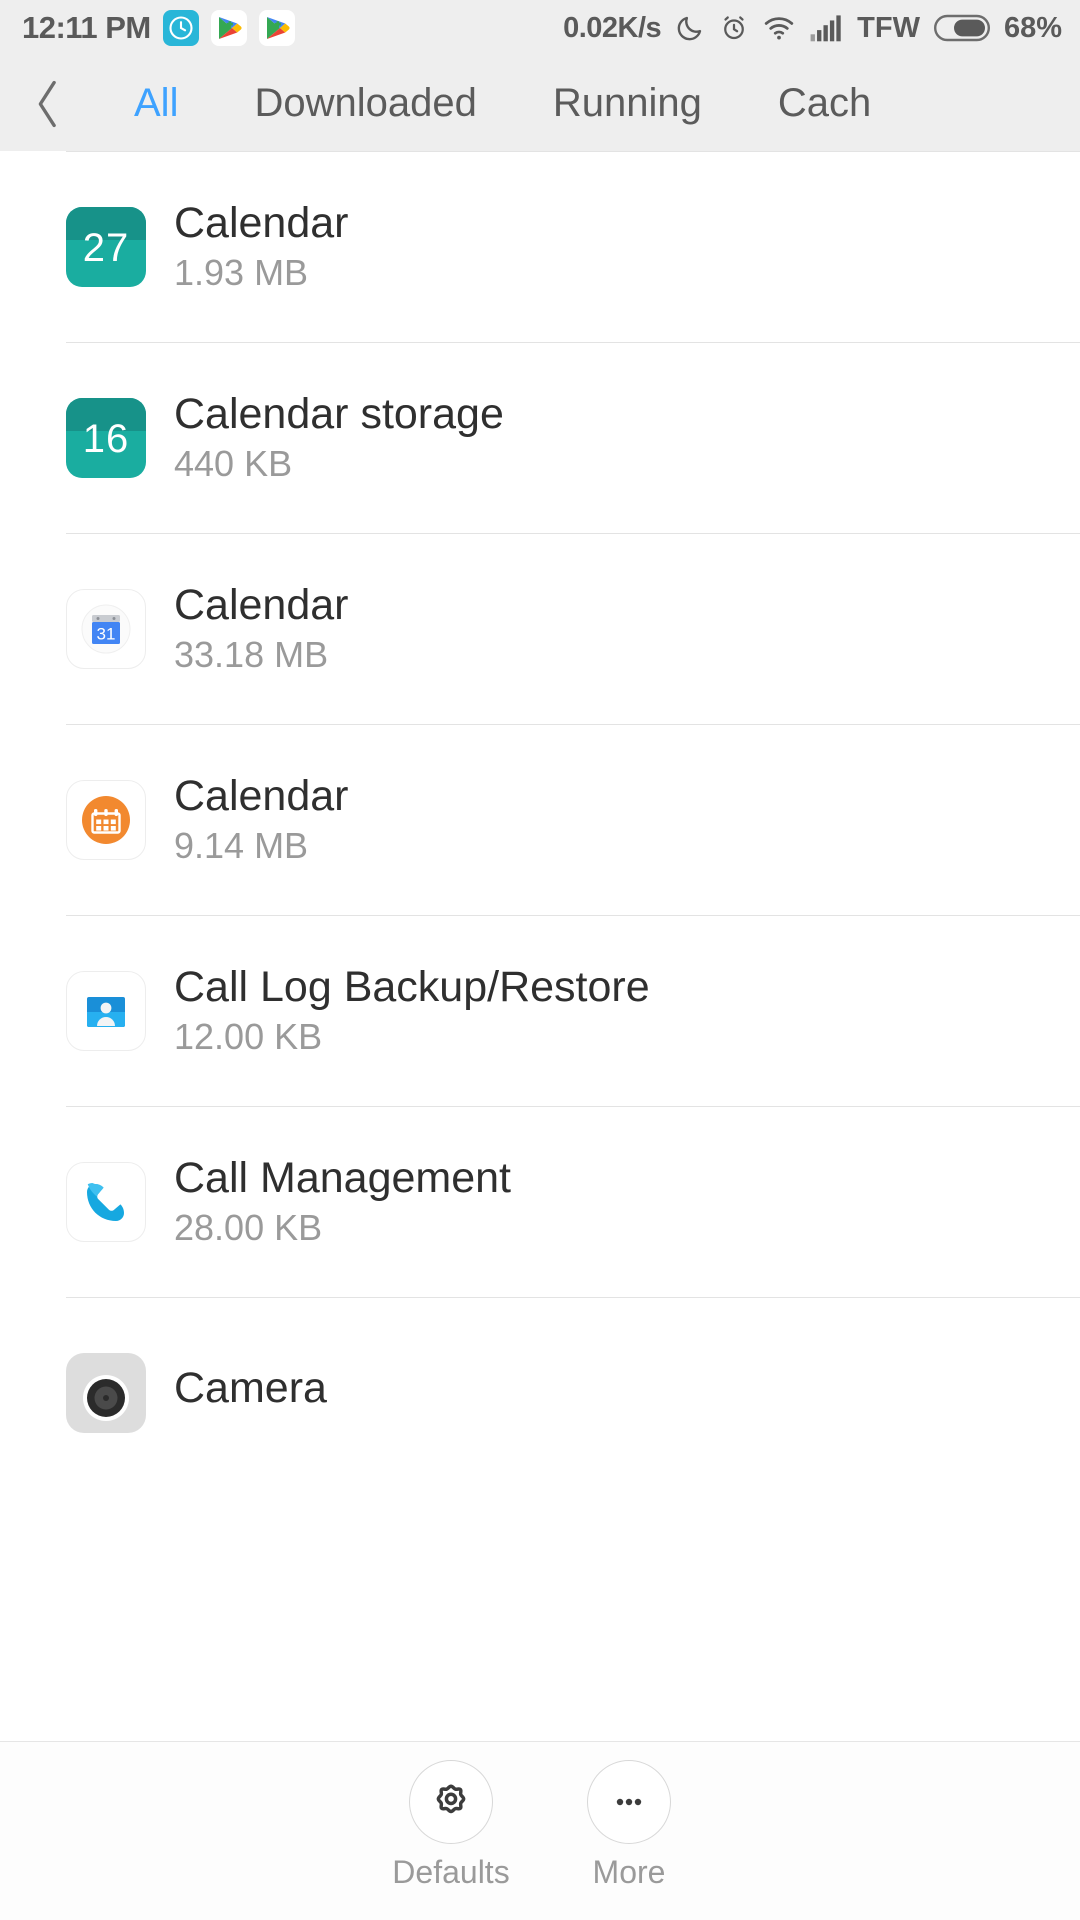 The height and width of the screenshot is (1920, 1080). Describe the element at coordinates (1032, 27) in the screenshot. I see `battery-percent: 68%` at that location.